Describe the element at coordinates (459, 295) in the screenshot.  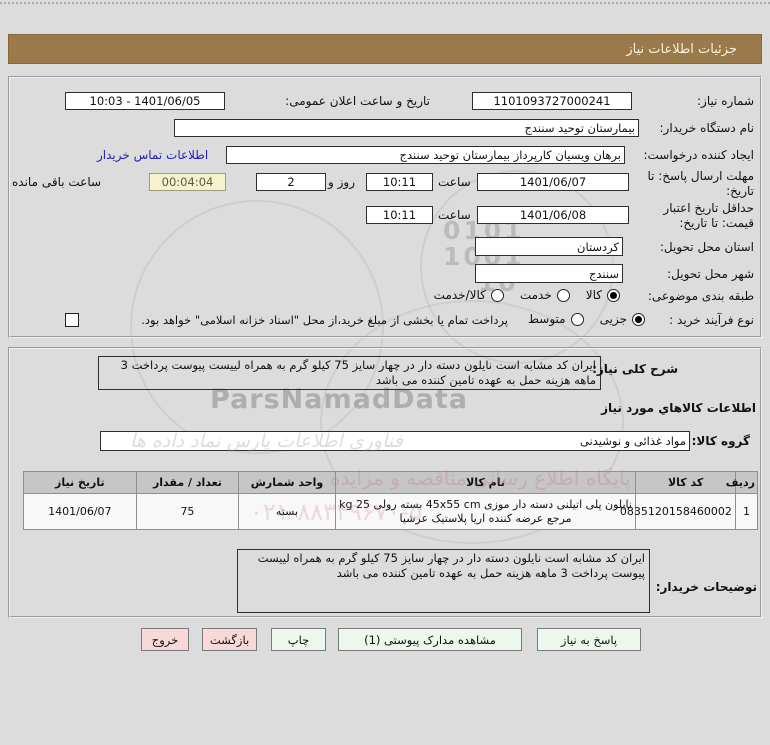
I see `category-option-label: کالا/خدمت` at that location.